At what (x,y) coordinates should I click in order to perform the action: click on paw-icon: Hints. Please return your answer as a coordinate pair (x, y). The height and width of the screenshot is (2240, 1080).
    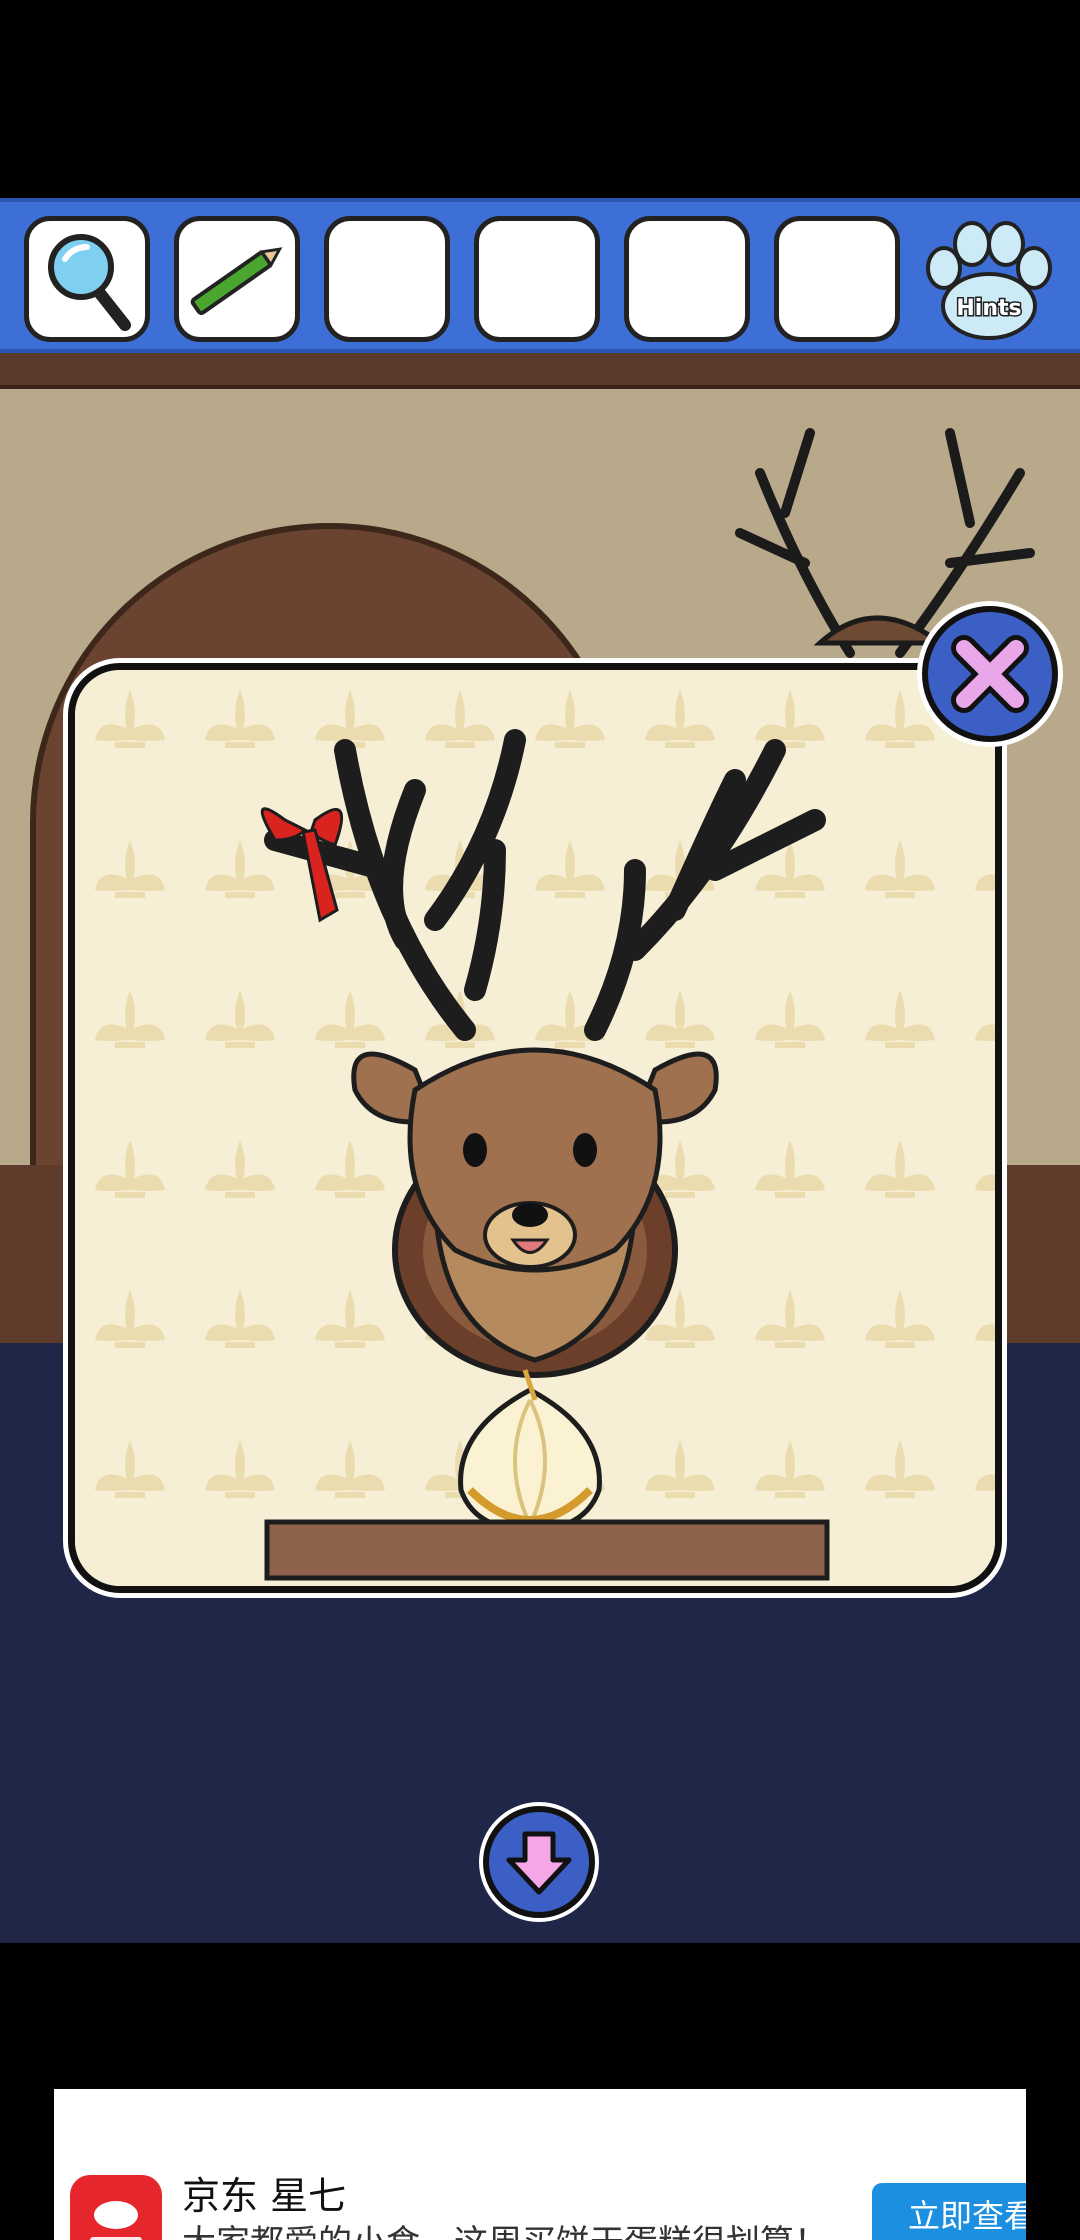
    Looking at the image, I should click on (989, 280).